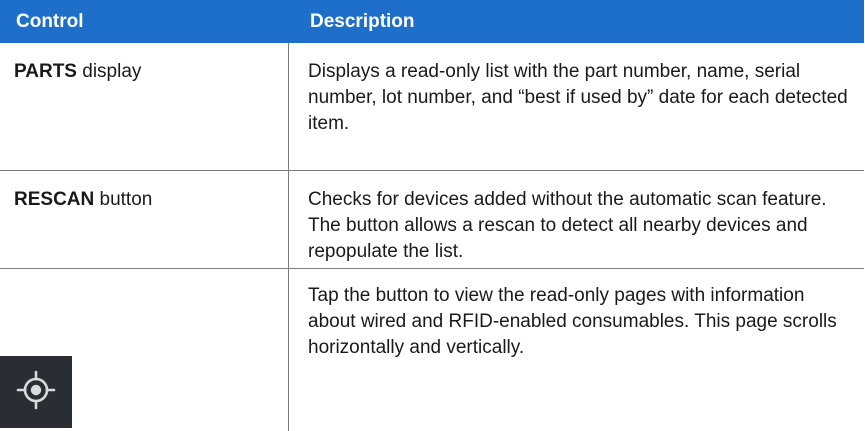 The width and height of the screenshot is (865, 431). I want to click on crosshair-target-icon, so click(36, 392).